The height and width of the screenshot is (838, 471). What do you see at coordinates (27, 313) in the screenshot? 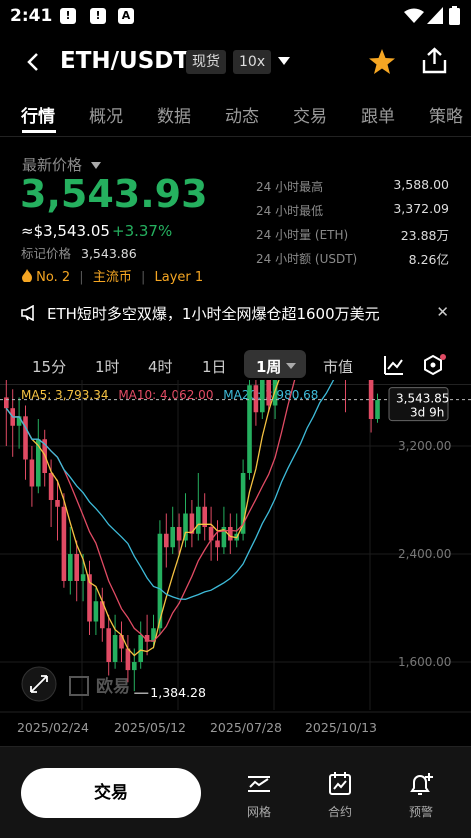
I see `megaphone-icon` at bounding box center [27, 313].